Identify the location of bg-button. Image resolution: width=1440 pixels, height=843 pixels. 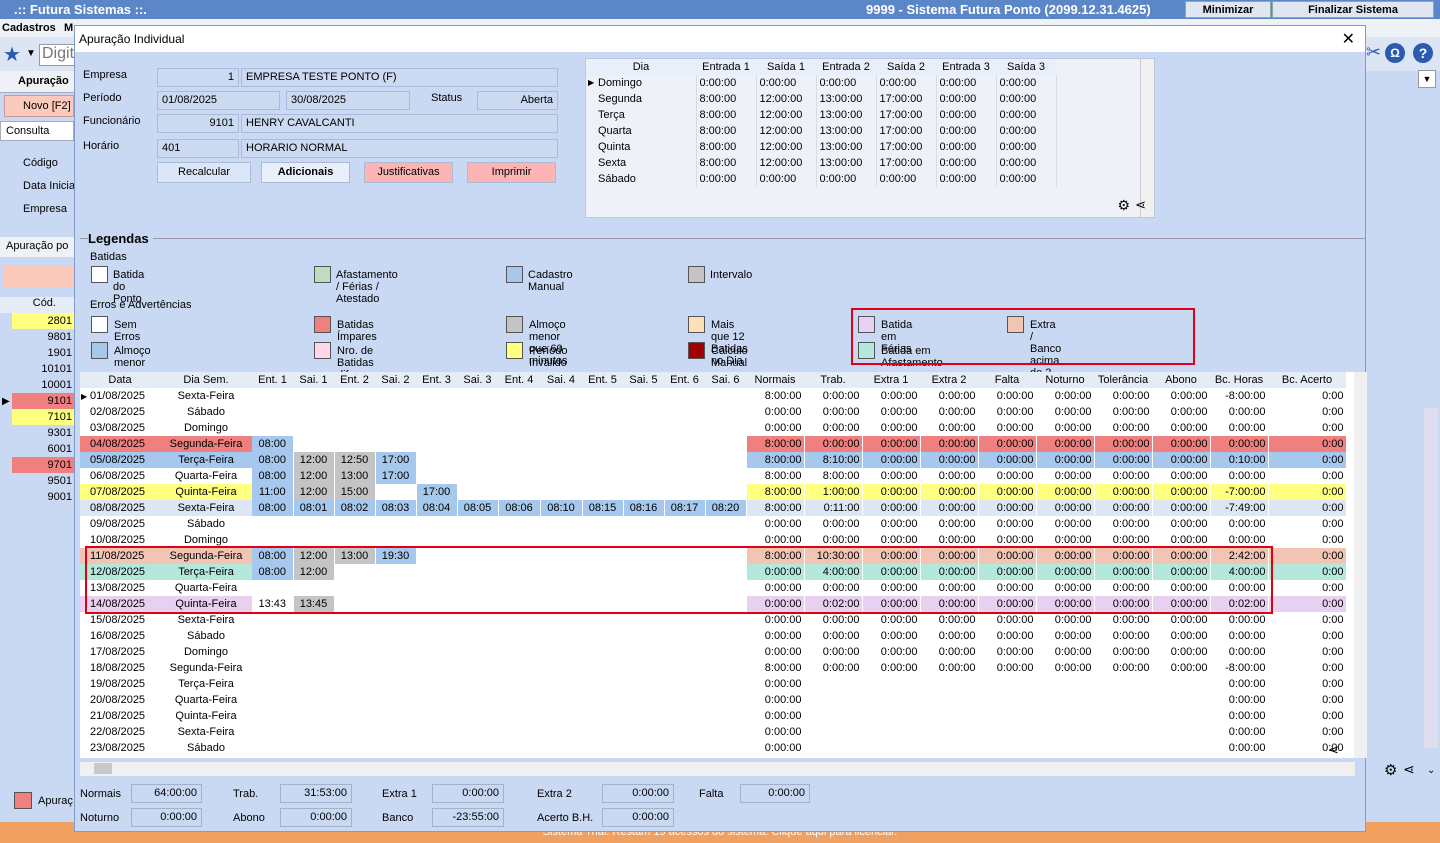
(39, 276).